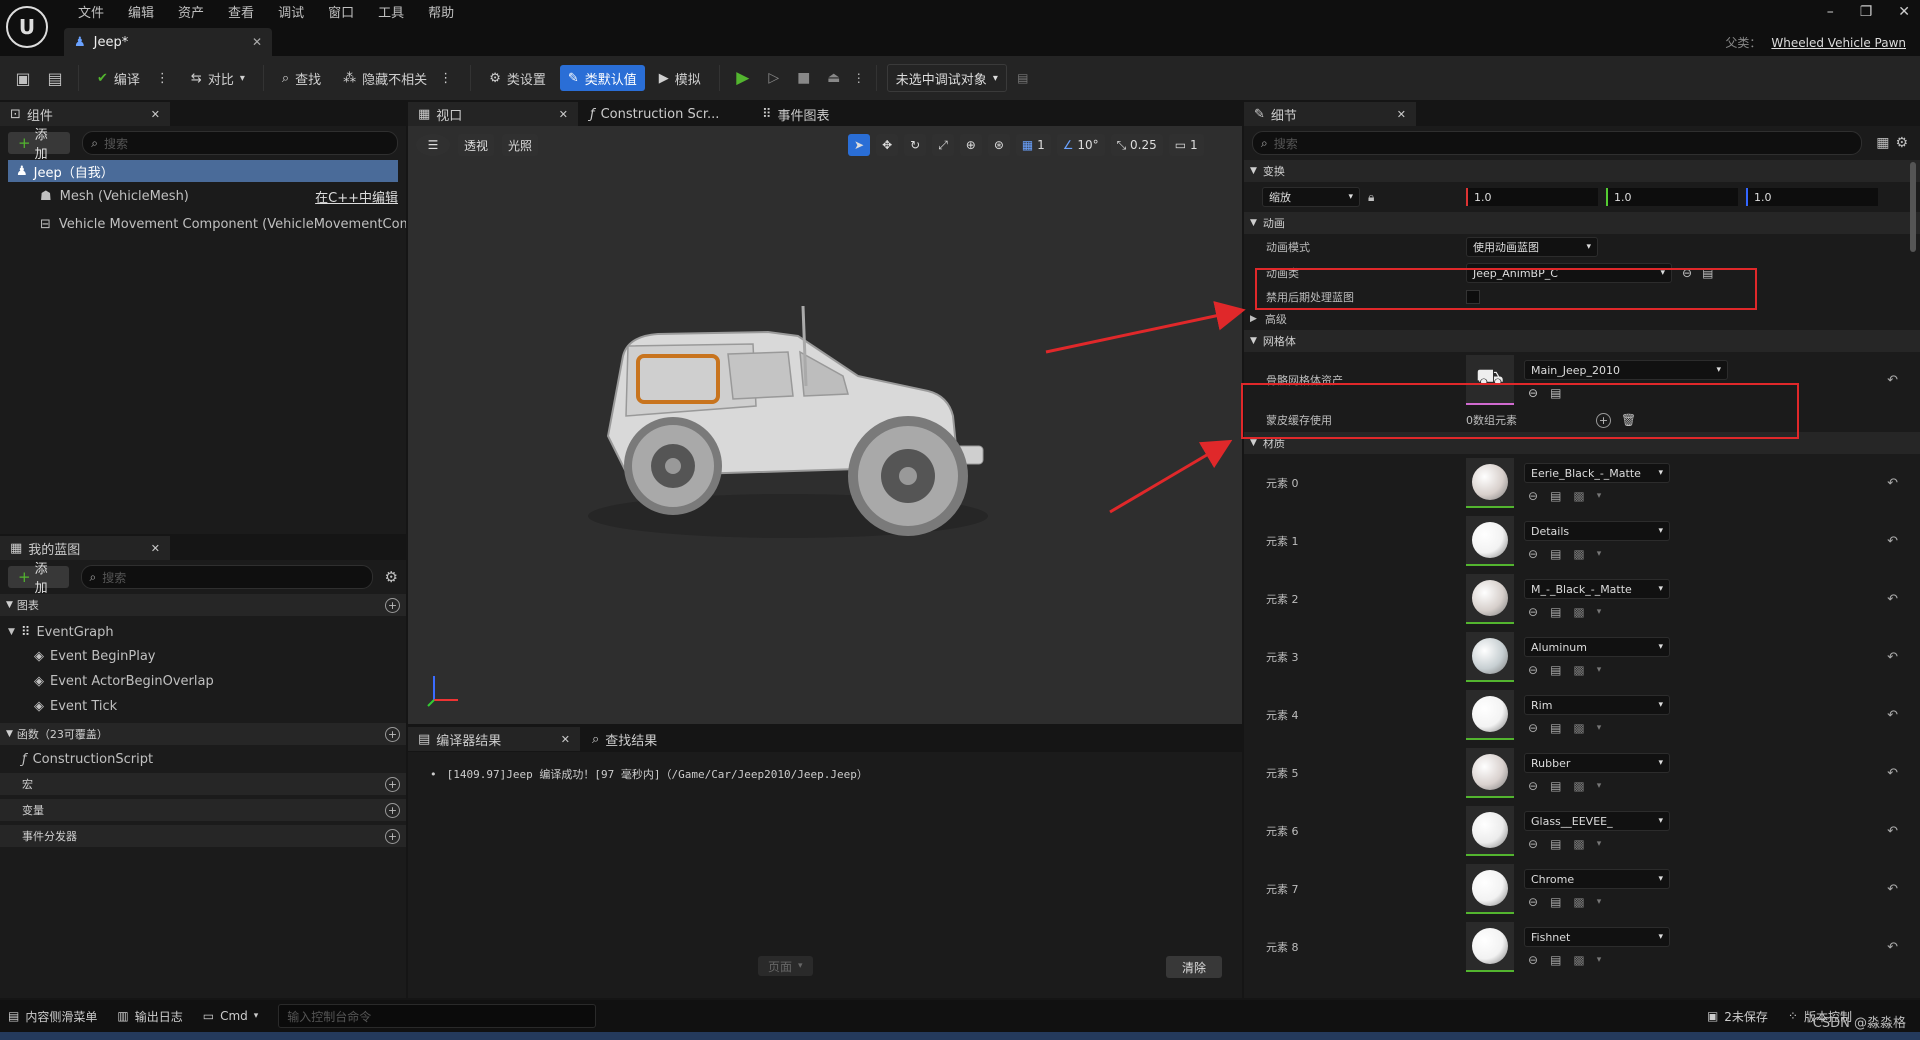 Image resolution: width=1920 pixels, height=1040 pixels. Describe the element at coordinates (1532, 247) in the screenshot. I see `anim-mode-select: 使用动画蓝图 ▾` at that location.